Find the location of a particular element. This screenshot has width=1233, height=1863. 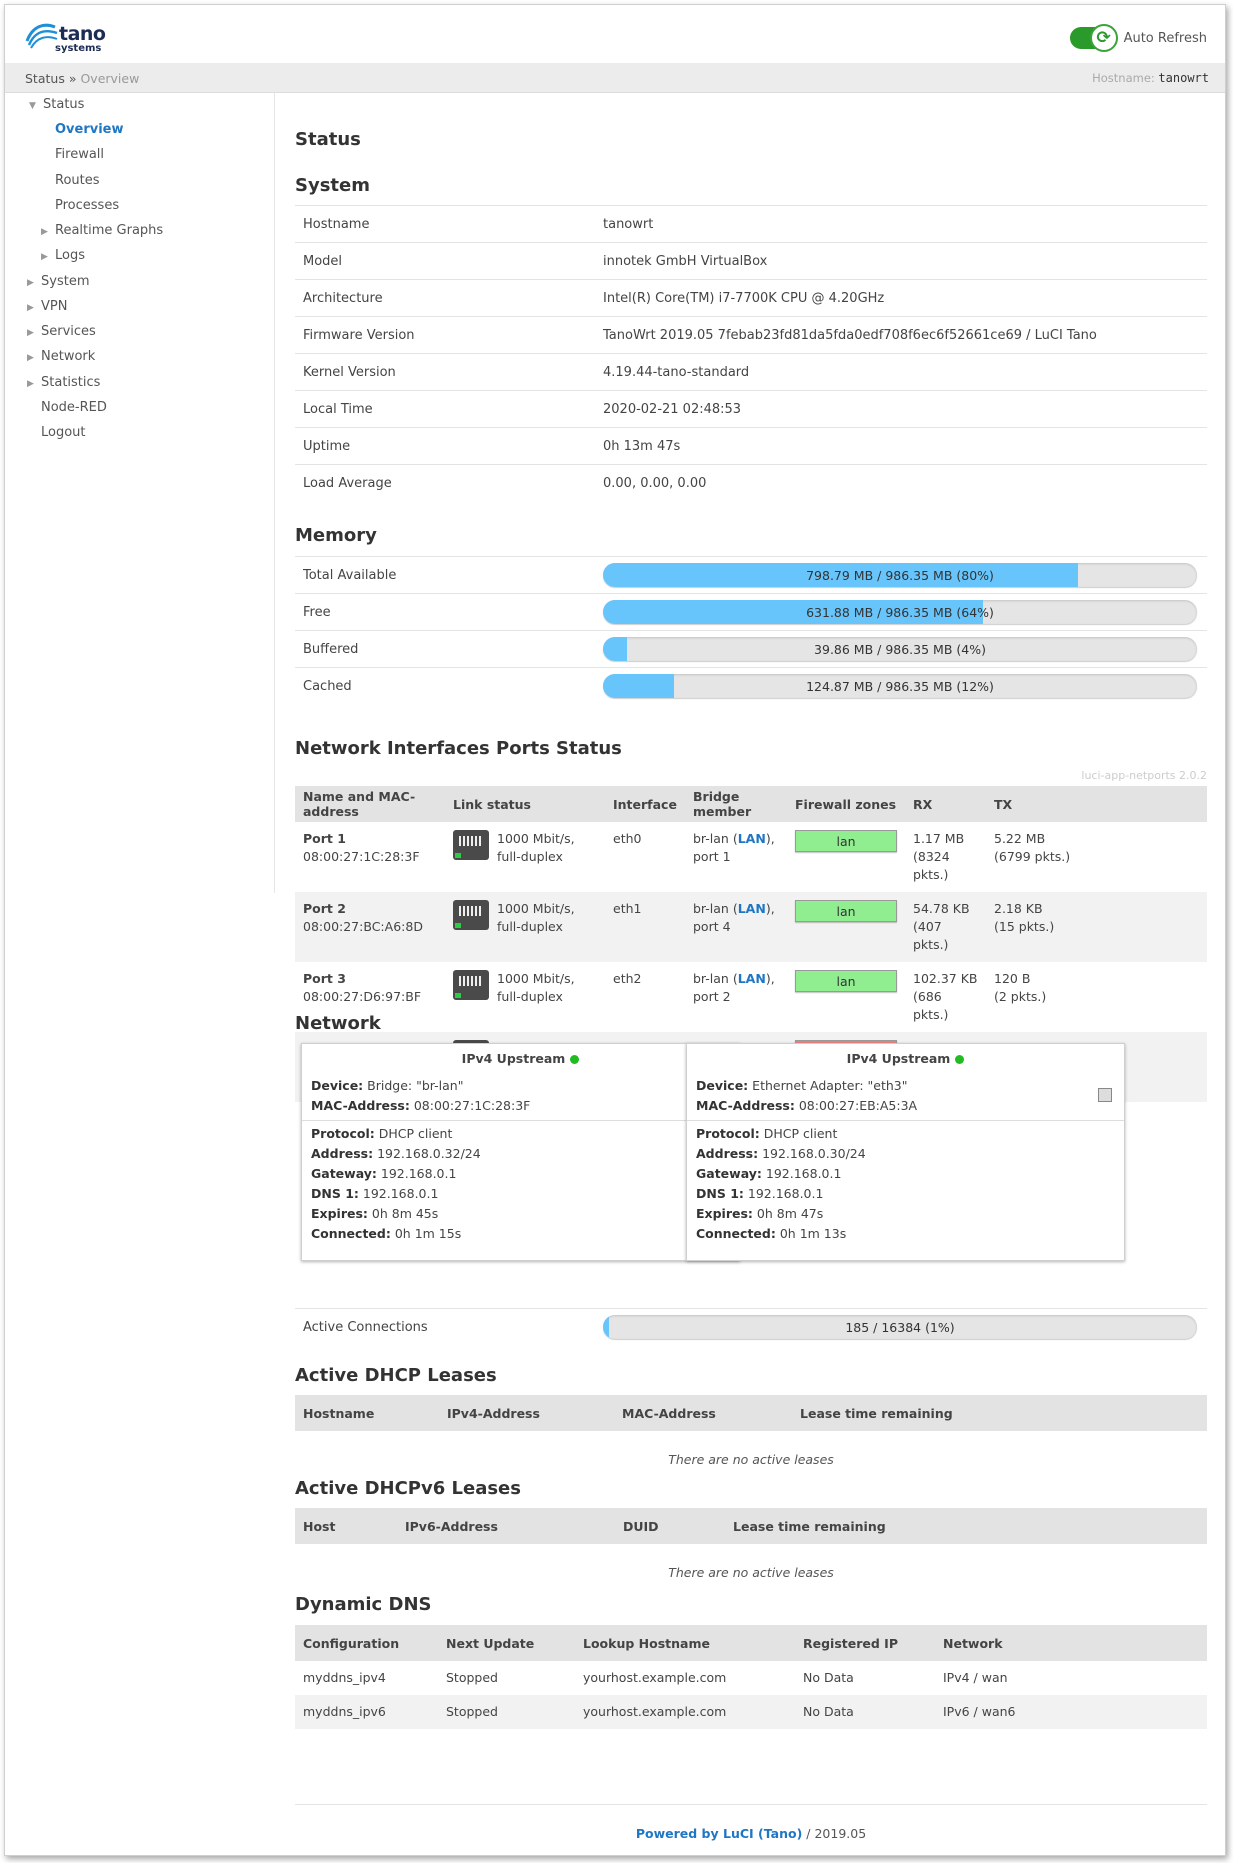

footer: Powered by LuCI (Tano) / 2019.05 is located at coordinates (751, 1833).